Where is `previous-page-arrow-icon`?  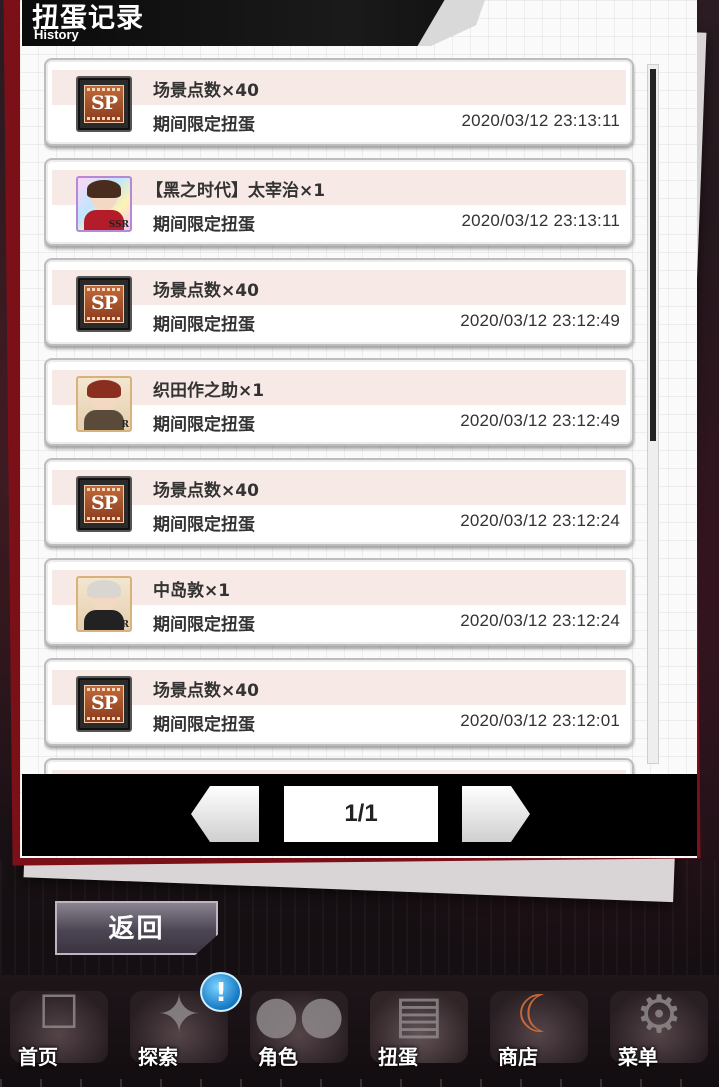
previous-page-arrow-icon is located at coordinates (225, 814).